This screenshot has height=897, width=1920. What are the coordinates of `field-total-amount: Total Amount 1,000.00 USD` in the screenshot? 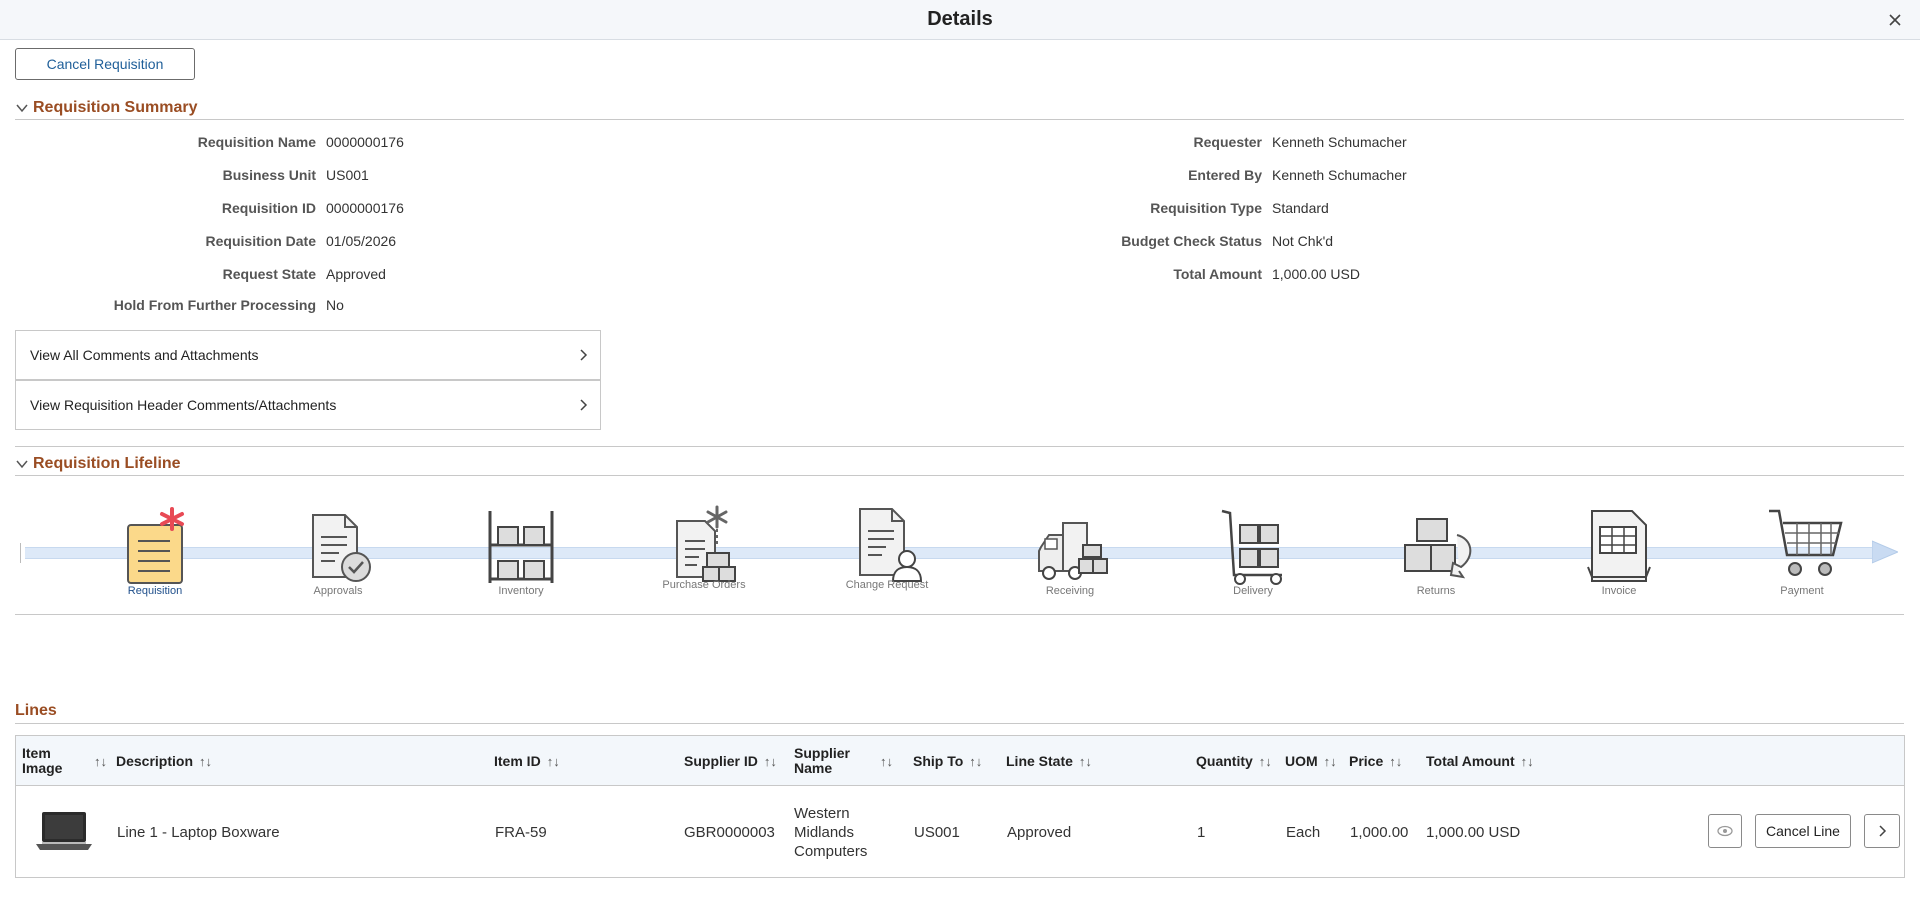 It's located at (680, 274).